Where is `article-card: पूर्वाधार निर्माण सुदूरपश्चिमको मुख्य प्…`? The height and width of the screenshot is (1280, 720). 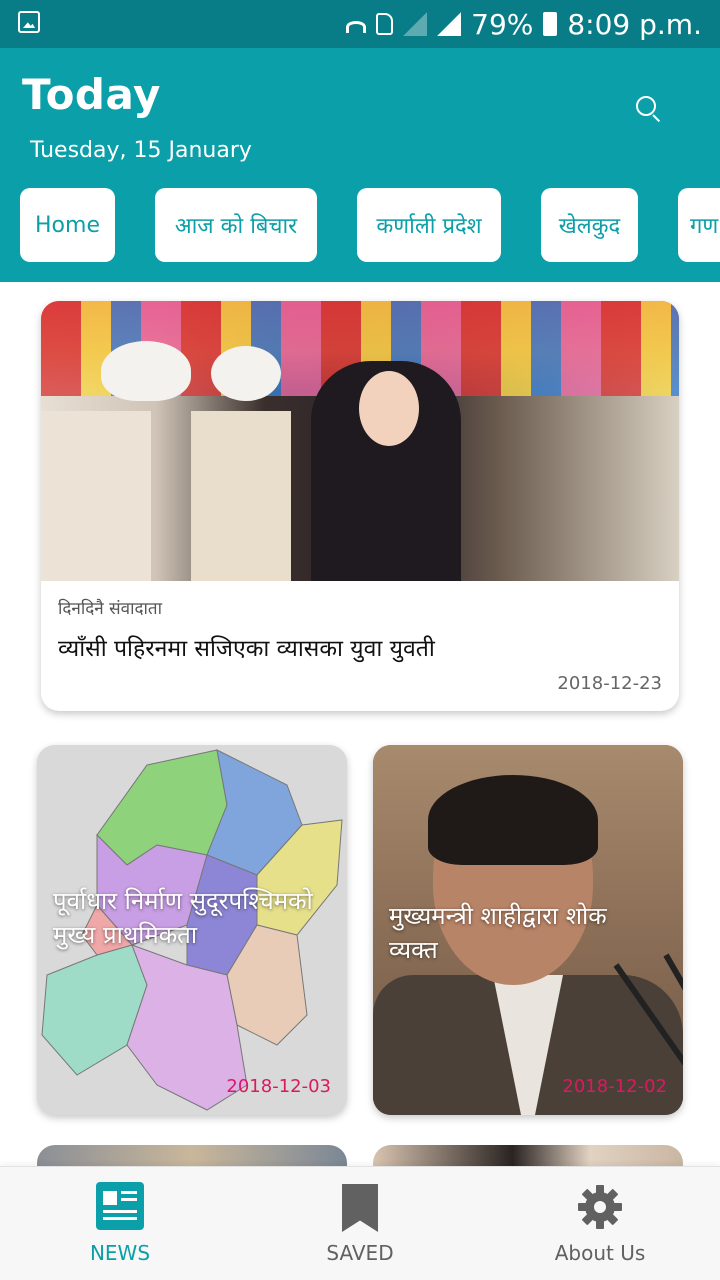
article-card: पूर्वाधार निर्माण सुदूरपश्चिमको मुख्य प्… is located at coordinates (192, 930).